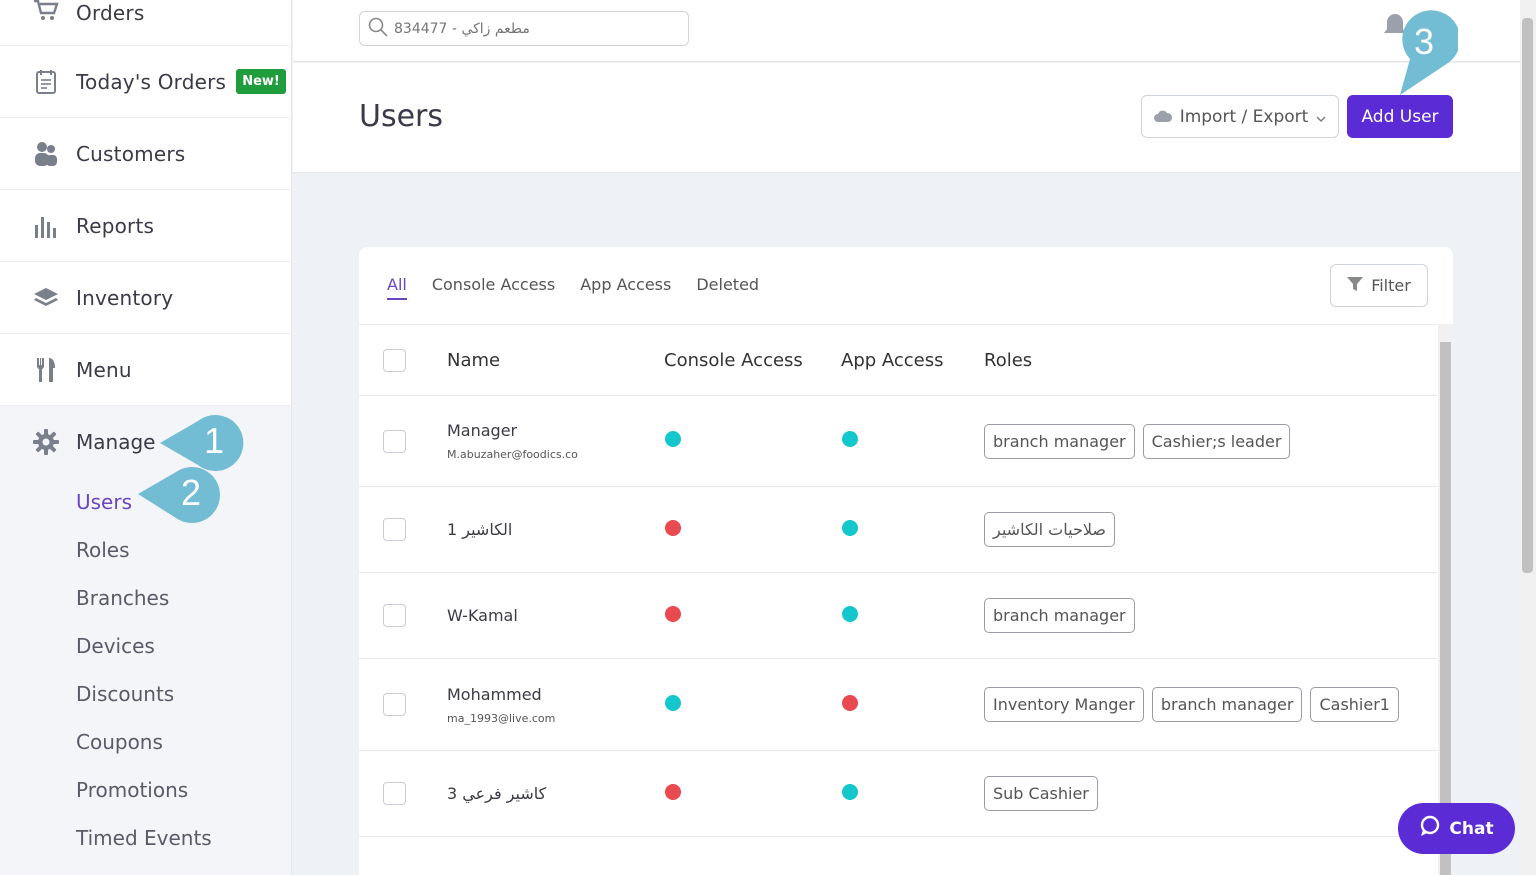 This screenshot has width=1536, height=875. I want to click on filter-icon, so click(1355, 286).